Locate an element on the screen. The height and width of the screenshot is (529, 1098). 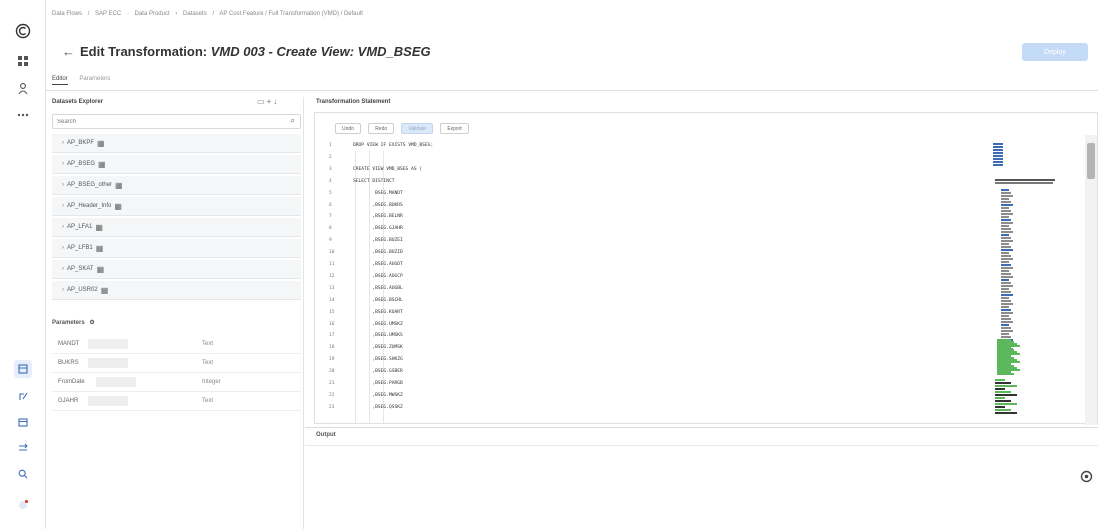
header-divider is located at coordinates (572, 90).